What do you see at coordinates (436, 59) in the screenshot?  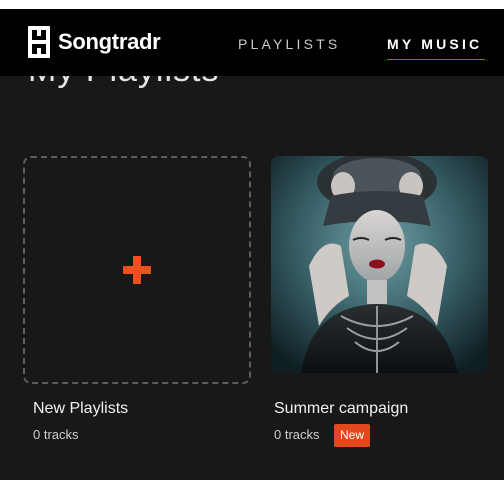 I see `nav-active-underline` at bounding box center [436, 59].